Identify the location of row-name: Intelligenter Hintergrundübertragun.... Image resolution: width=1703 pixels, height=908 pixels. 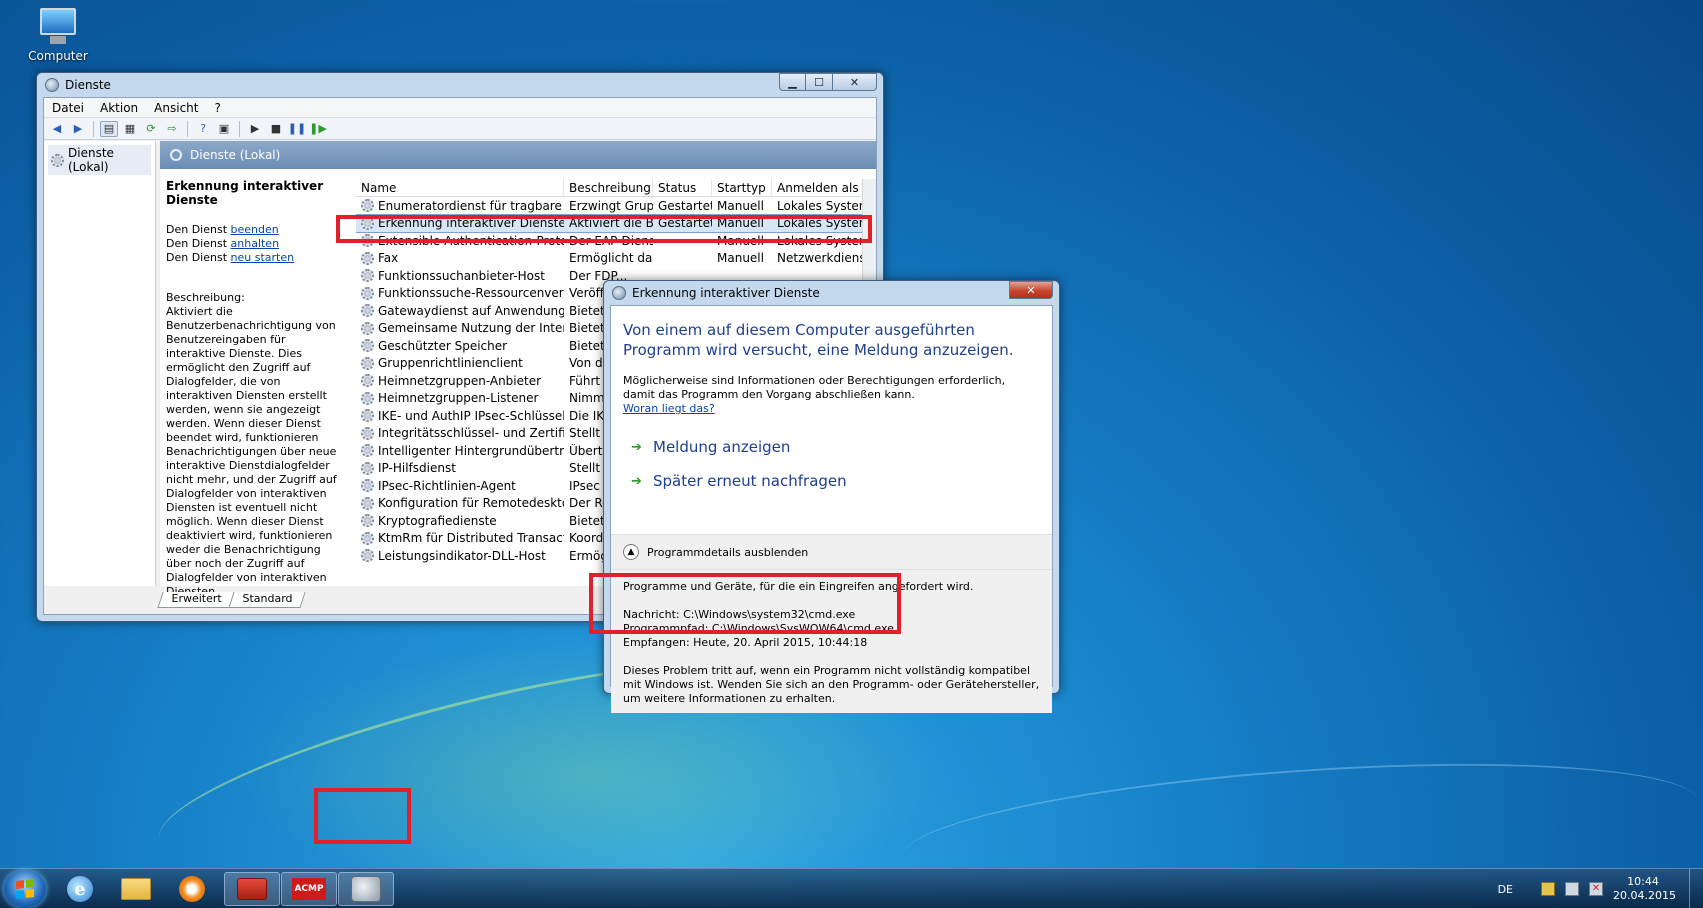
(460, 451).